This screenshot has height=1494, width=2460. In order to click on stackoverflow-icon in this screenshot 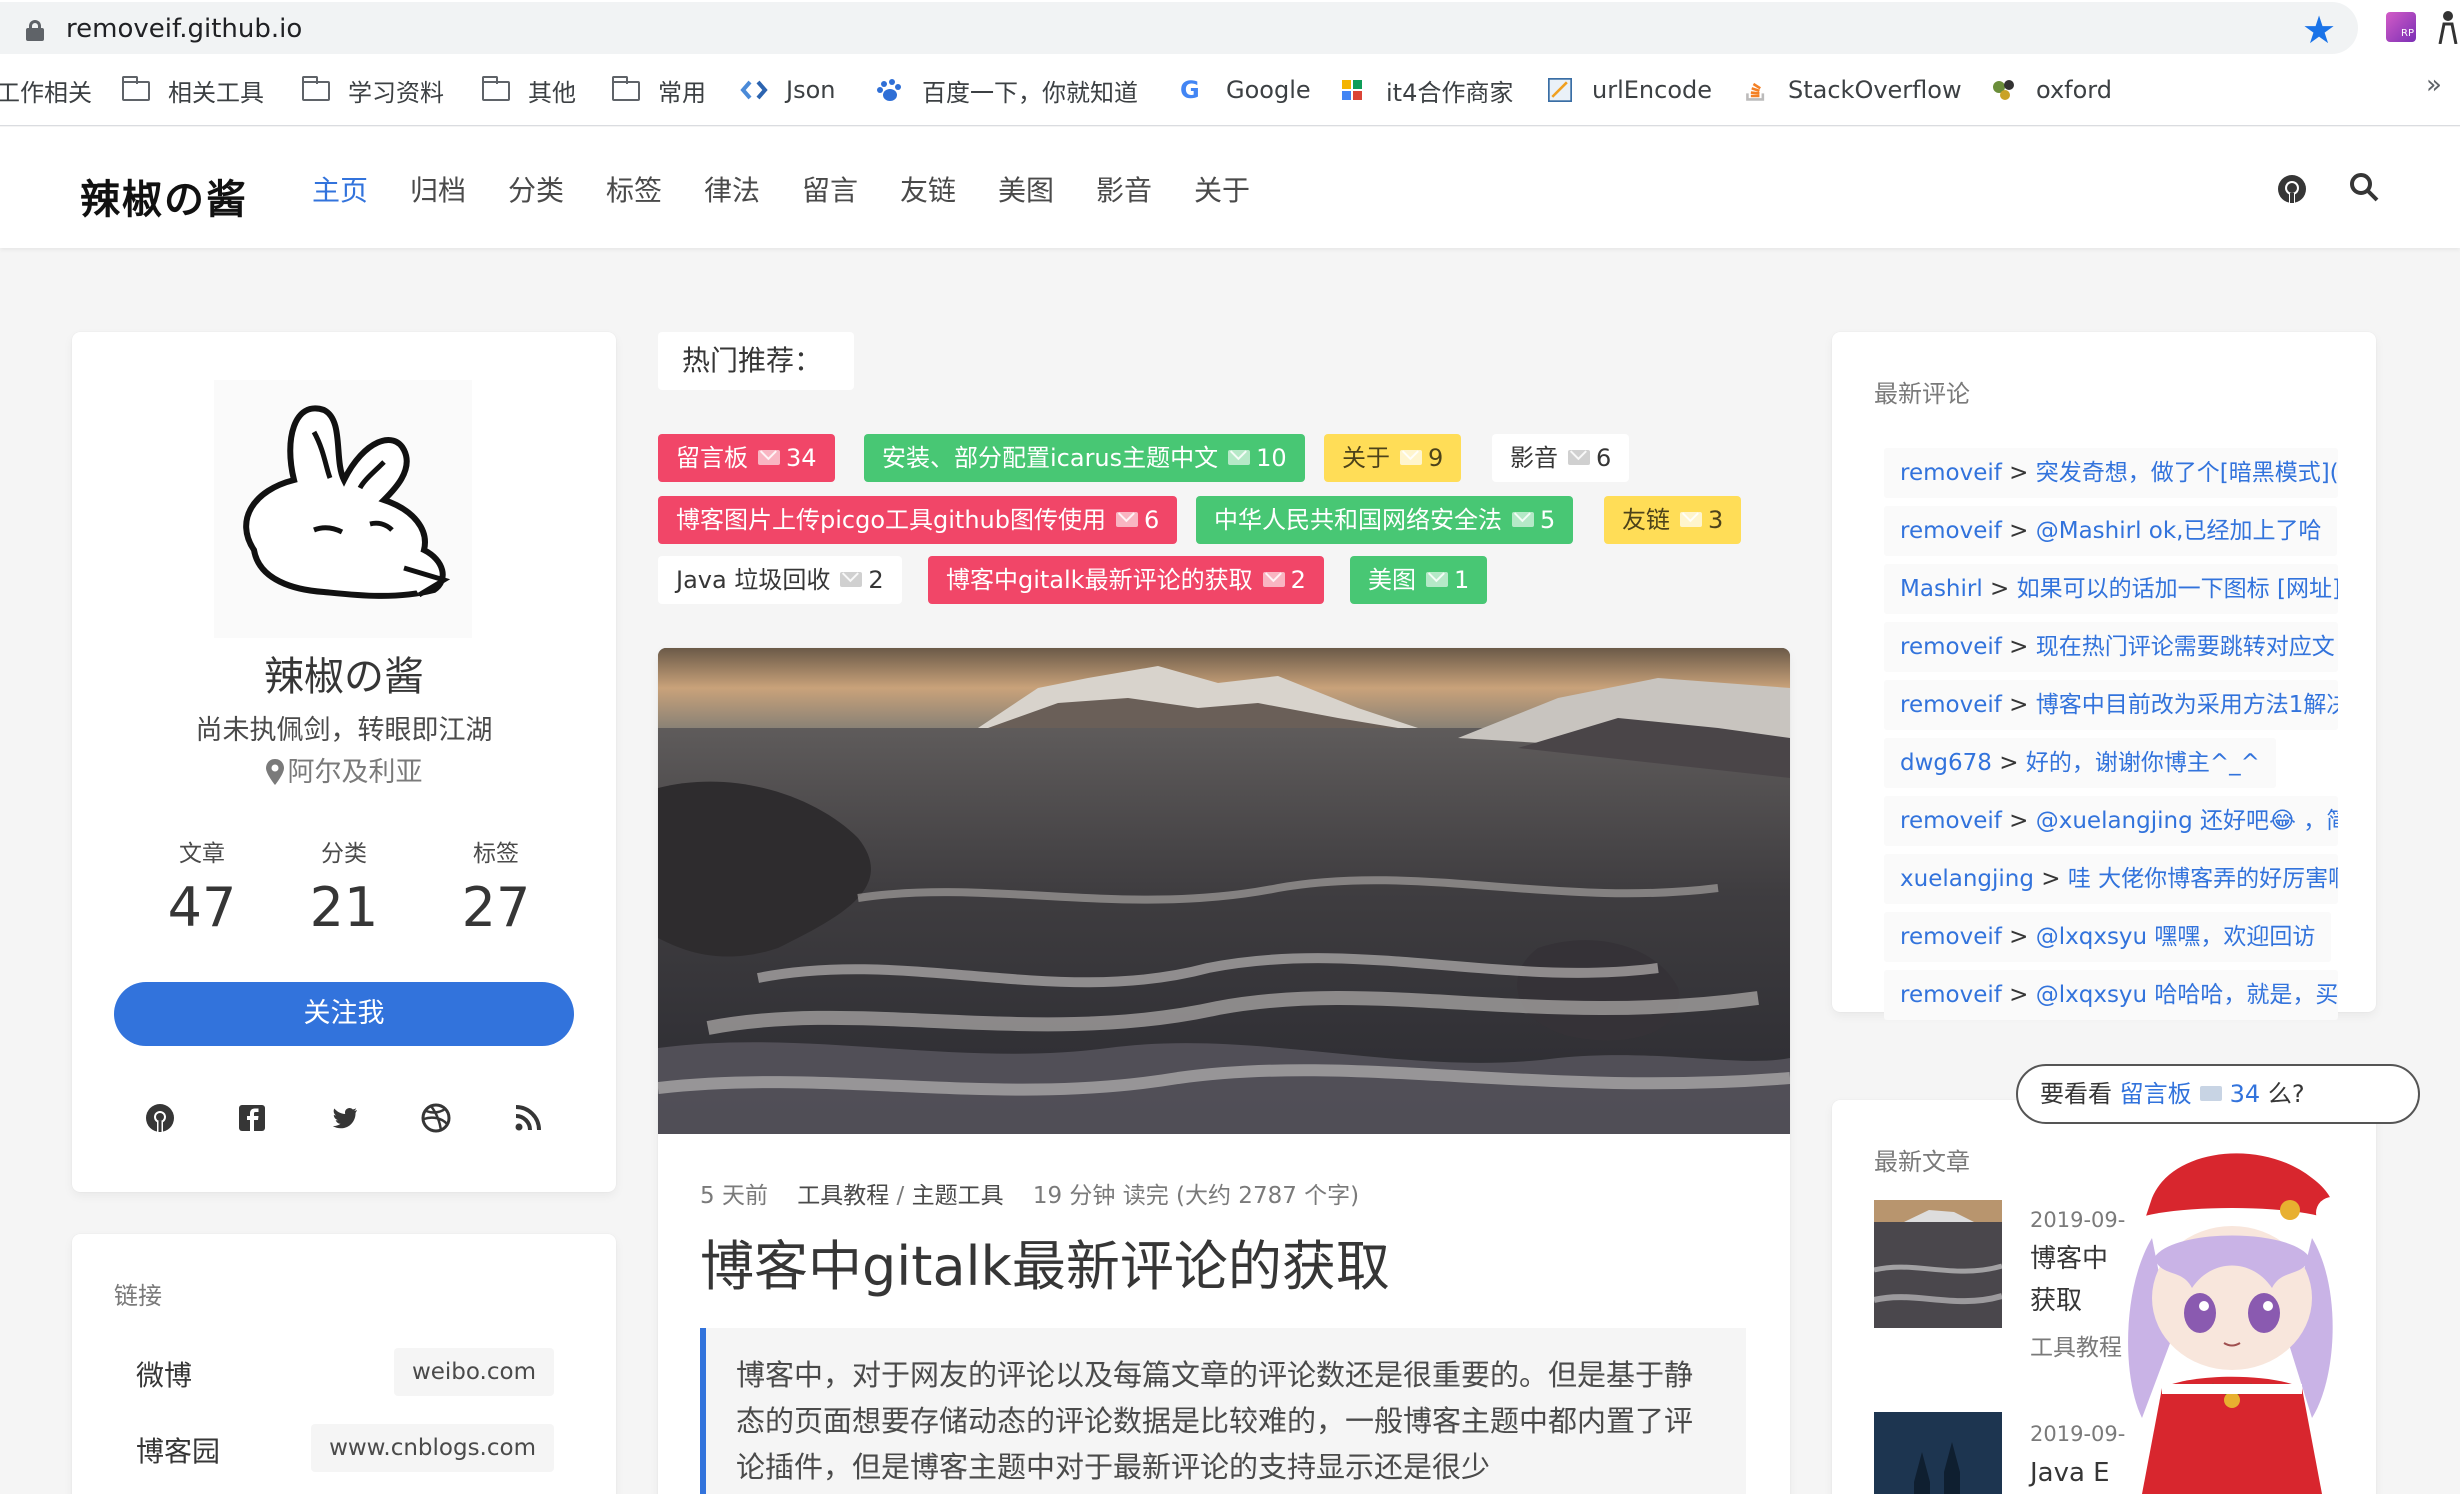, I will do `click(1755, 91)`.